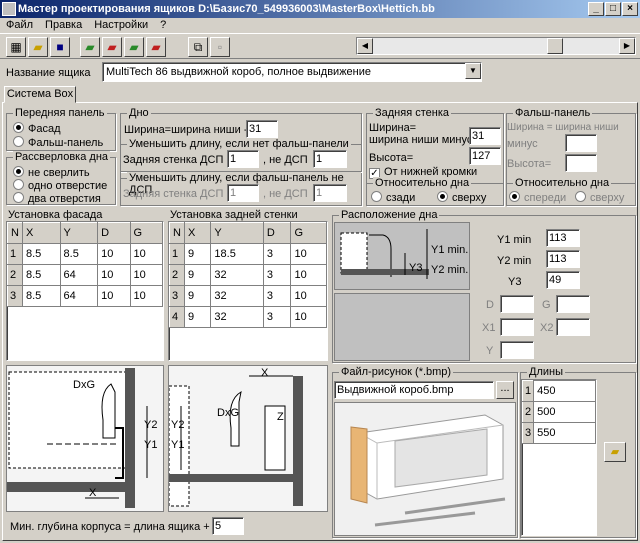  Describe the element at coordinates (496, 46) in the screenshot. I see `scroll-slider: ◀ ▶` at that location.